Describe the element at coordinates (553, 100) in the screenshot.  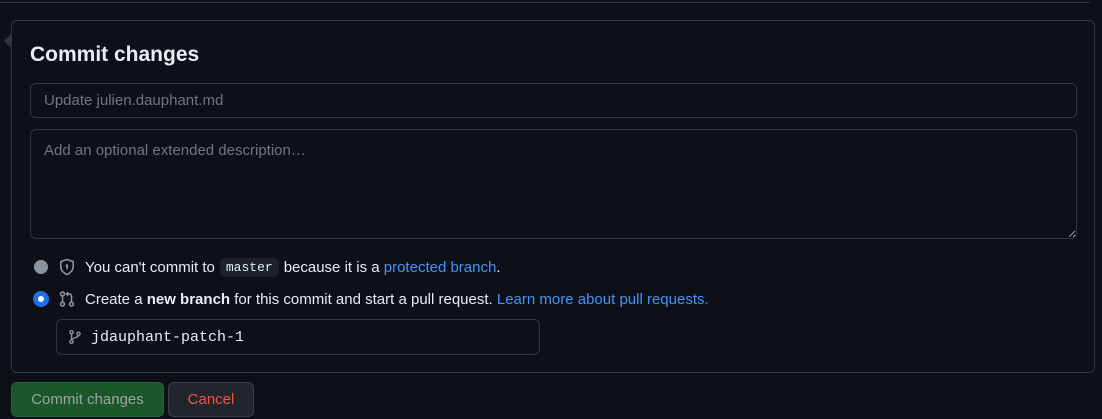
I see `commit-summary-input` at that location.